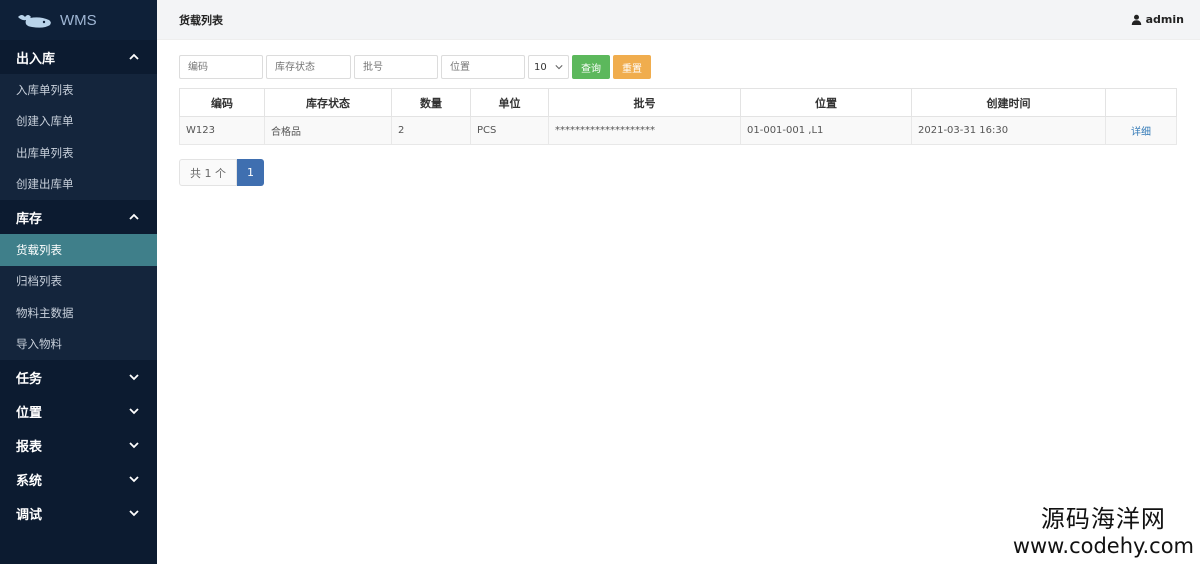 The height and width of the screenshot is (564, 1200). Describe the element at coordinates (328, 102) in the screenshot. I see `column-header-status: 库存状态` at that location.